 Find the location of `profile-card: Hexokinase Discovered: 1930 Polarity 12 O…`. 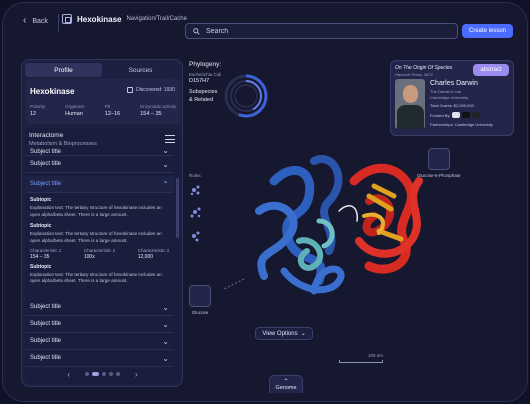

profile-card: Hexokinase Discovered: 1930 Polarity 12 O… is located at coordinates (102, 101).